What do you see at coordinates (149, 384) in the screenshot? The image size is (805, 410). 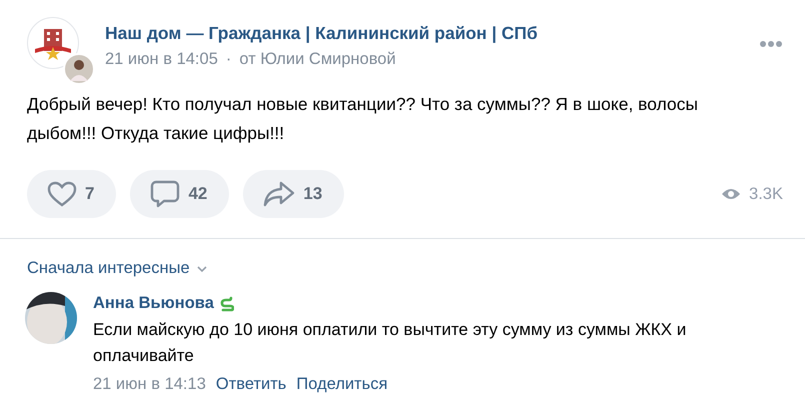 I see `comment-date: 21 июн в 14:13` at bounding box center [149, 384].